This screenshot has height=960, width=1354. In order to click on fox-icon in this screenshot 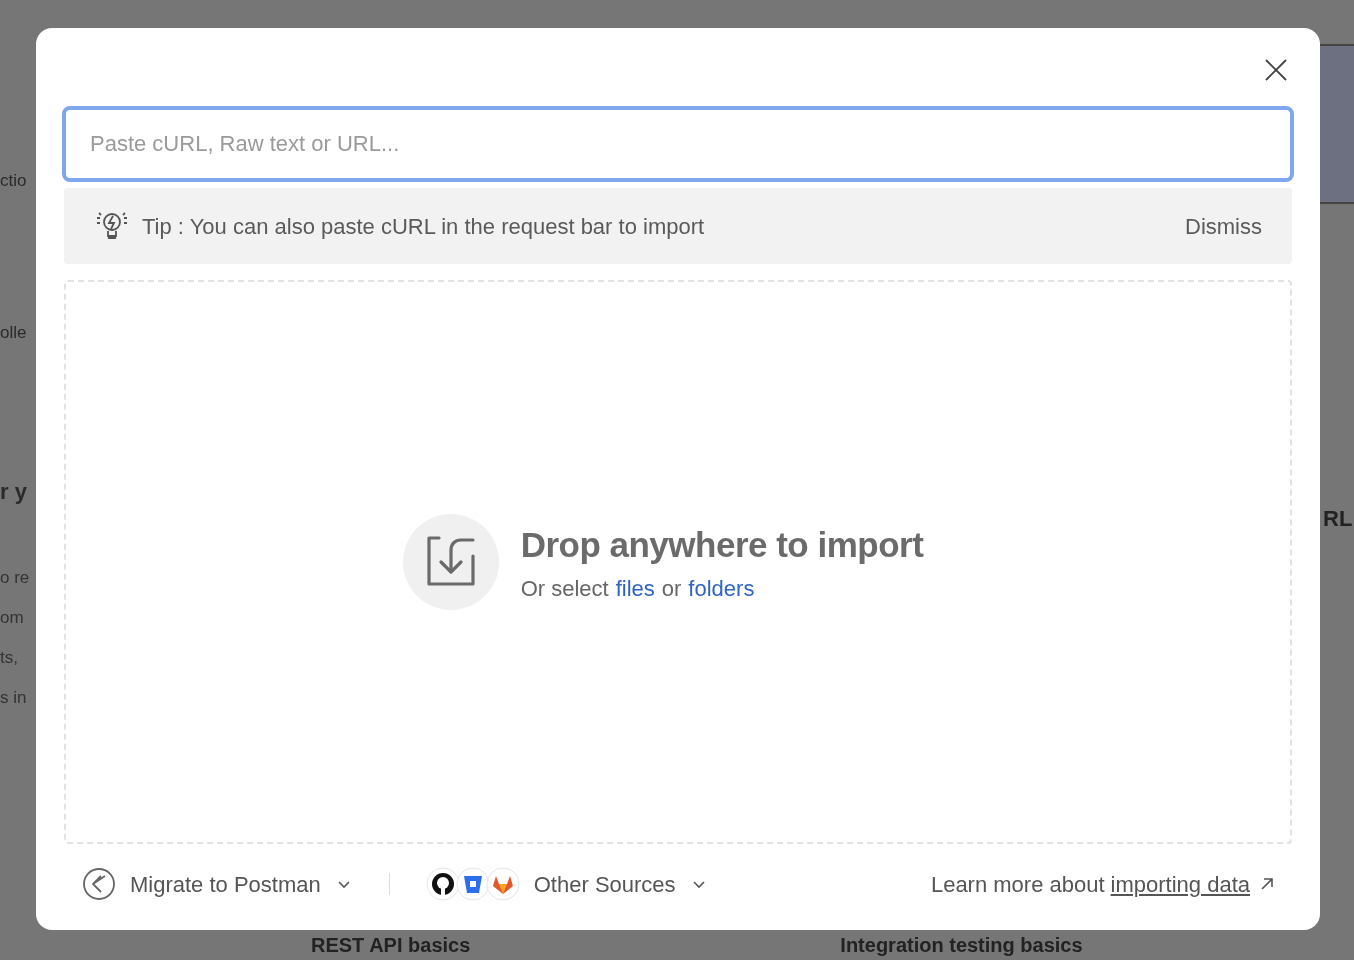, I will do `click(502, 884)`.